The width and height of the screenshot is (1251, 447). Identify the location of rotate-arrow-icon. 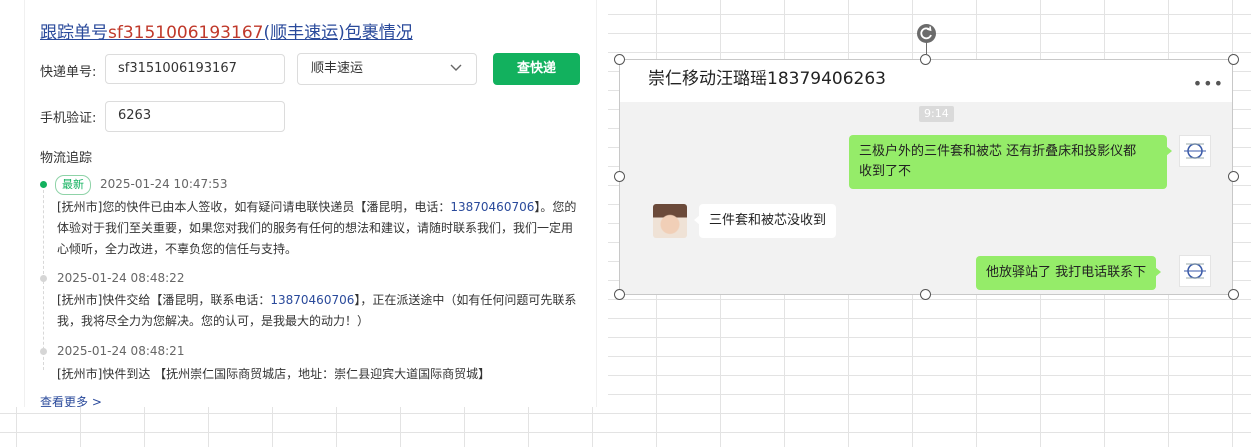
(926, 33).